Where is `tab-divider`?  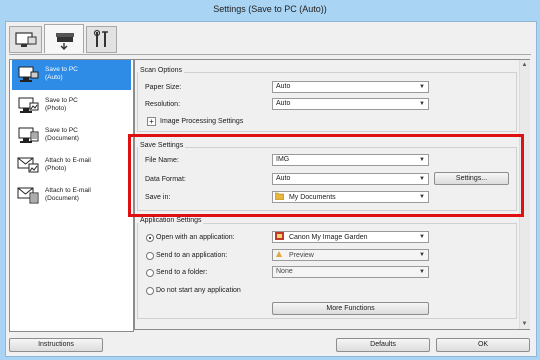 tab-divider is located at coordinates (270, 54).